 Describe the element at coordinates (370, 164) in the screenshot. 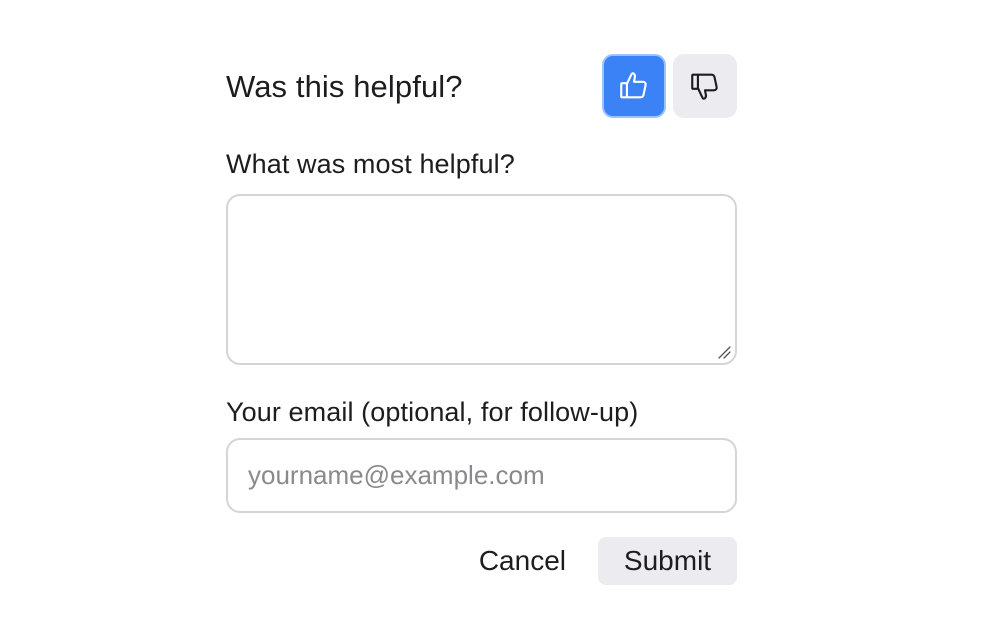

I see `helpful-label: What was most helpful?` at that location.